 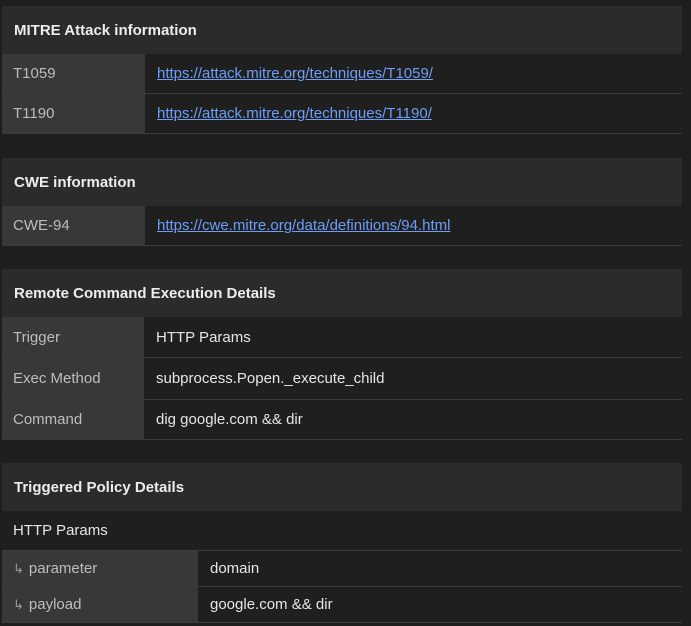 What do you see at coordinates (100, 604) in the screenshot?
I see `policy-key-cell: ↳ payload` at bounding box center [100, 604].